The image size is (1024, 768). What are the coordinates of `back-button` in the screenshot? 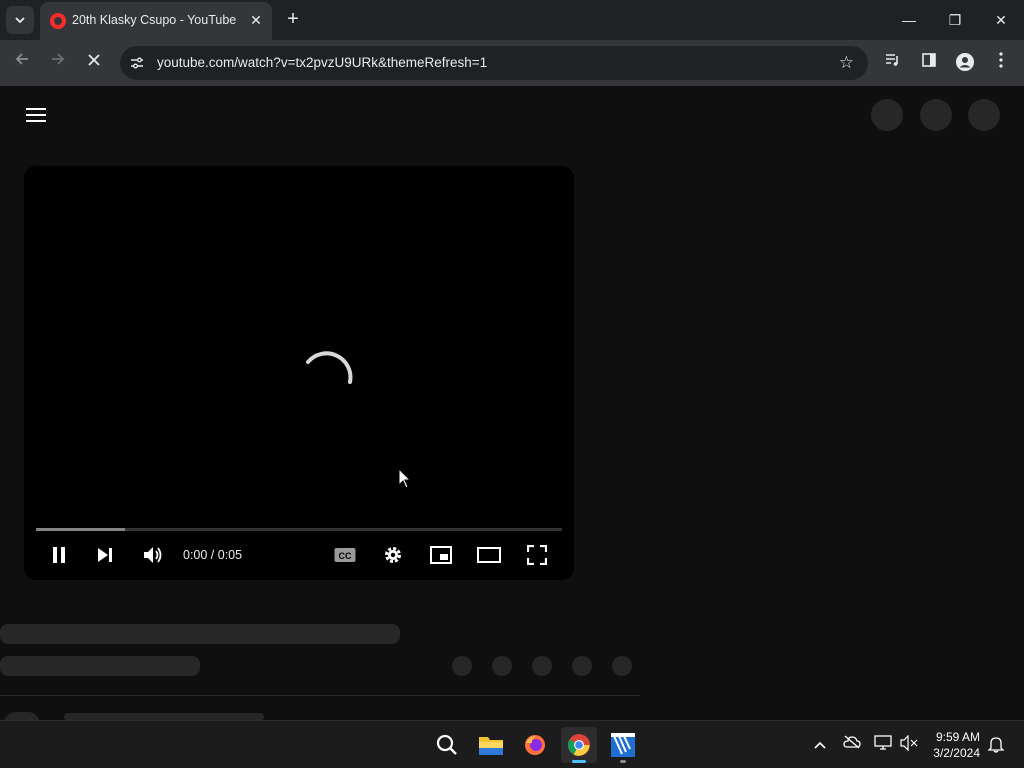 It's located at (22, 63).